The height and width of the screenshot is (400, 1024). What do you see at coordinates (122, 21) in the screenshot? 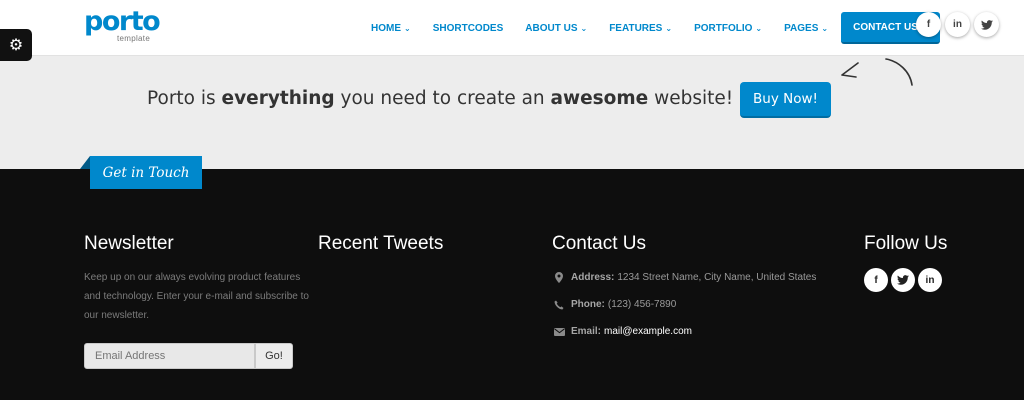
I see `logo-name: porto` at bounding box center [122, 21].